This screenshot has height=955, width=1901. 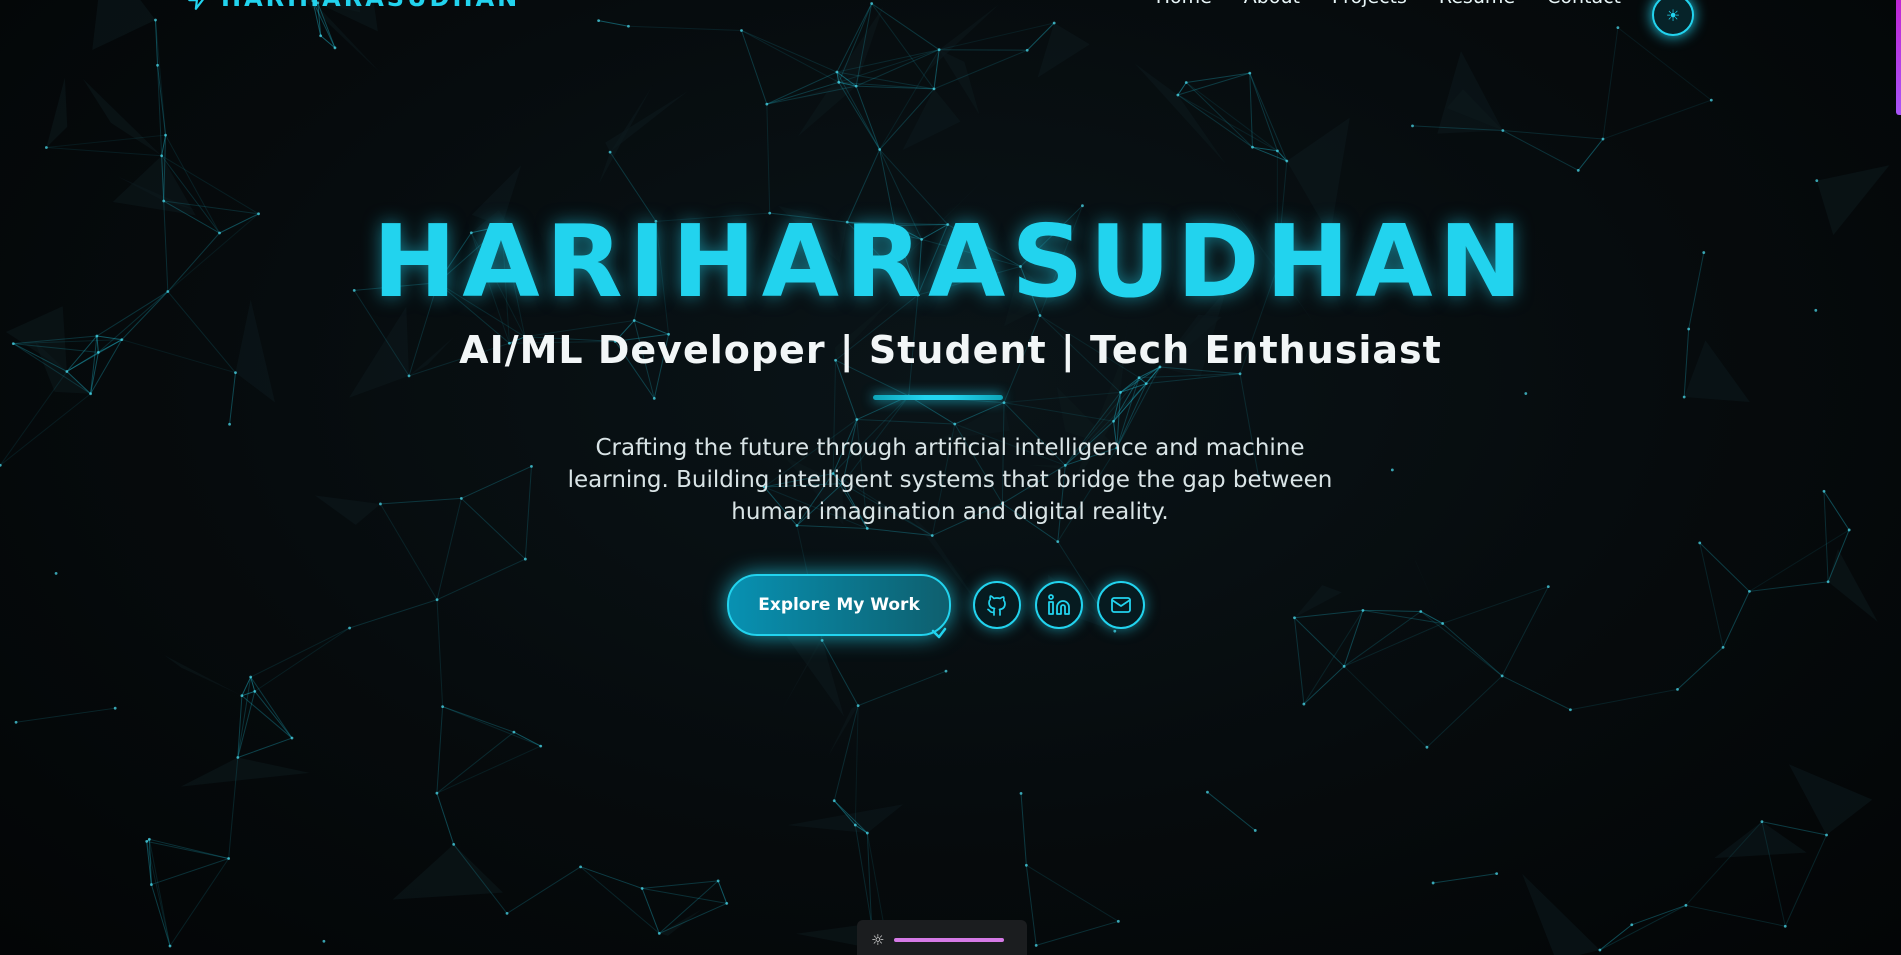 I want to click on explore-work-button: Explore My Work, so click(x=839, y=605).